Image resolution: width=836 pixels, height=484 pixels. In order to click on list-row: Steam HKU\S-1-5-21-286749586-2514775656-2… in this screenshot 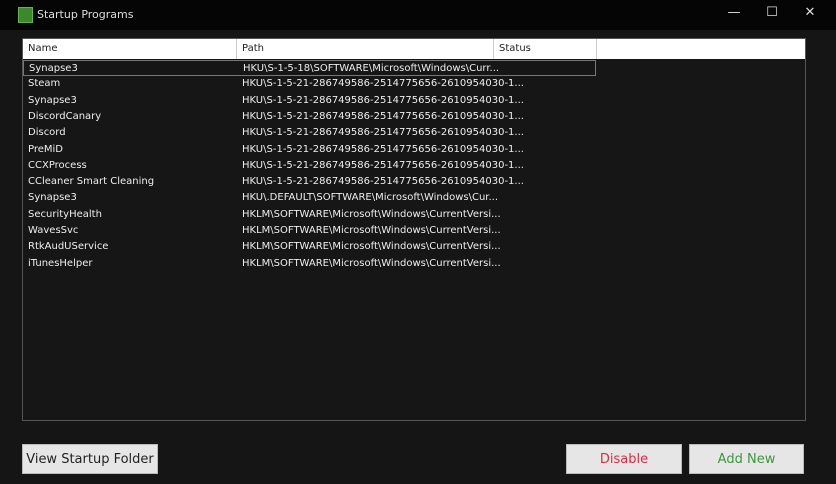, I will do `click(309, 84)`.